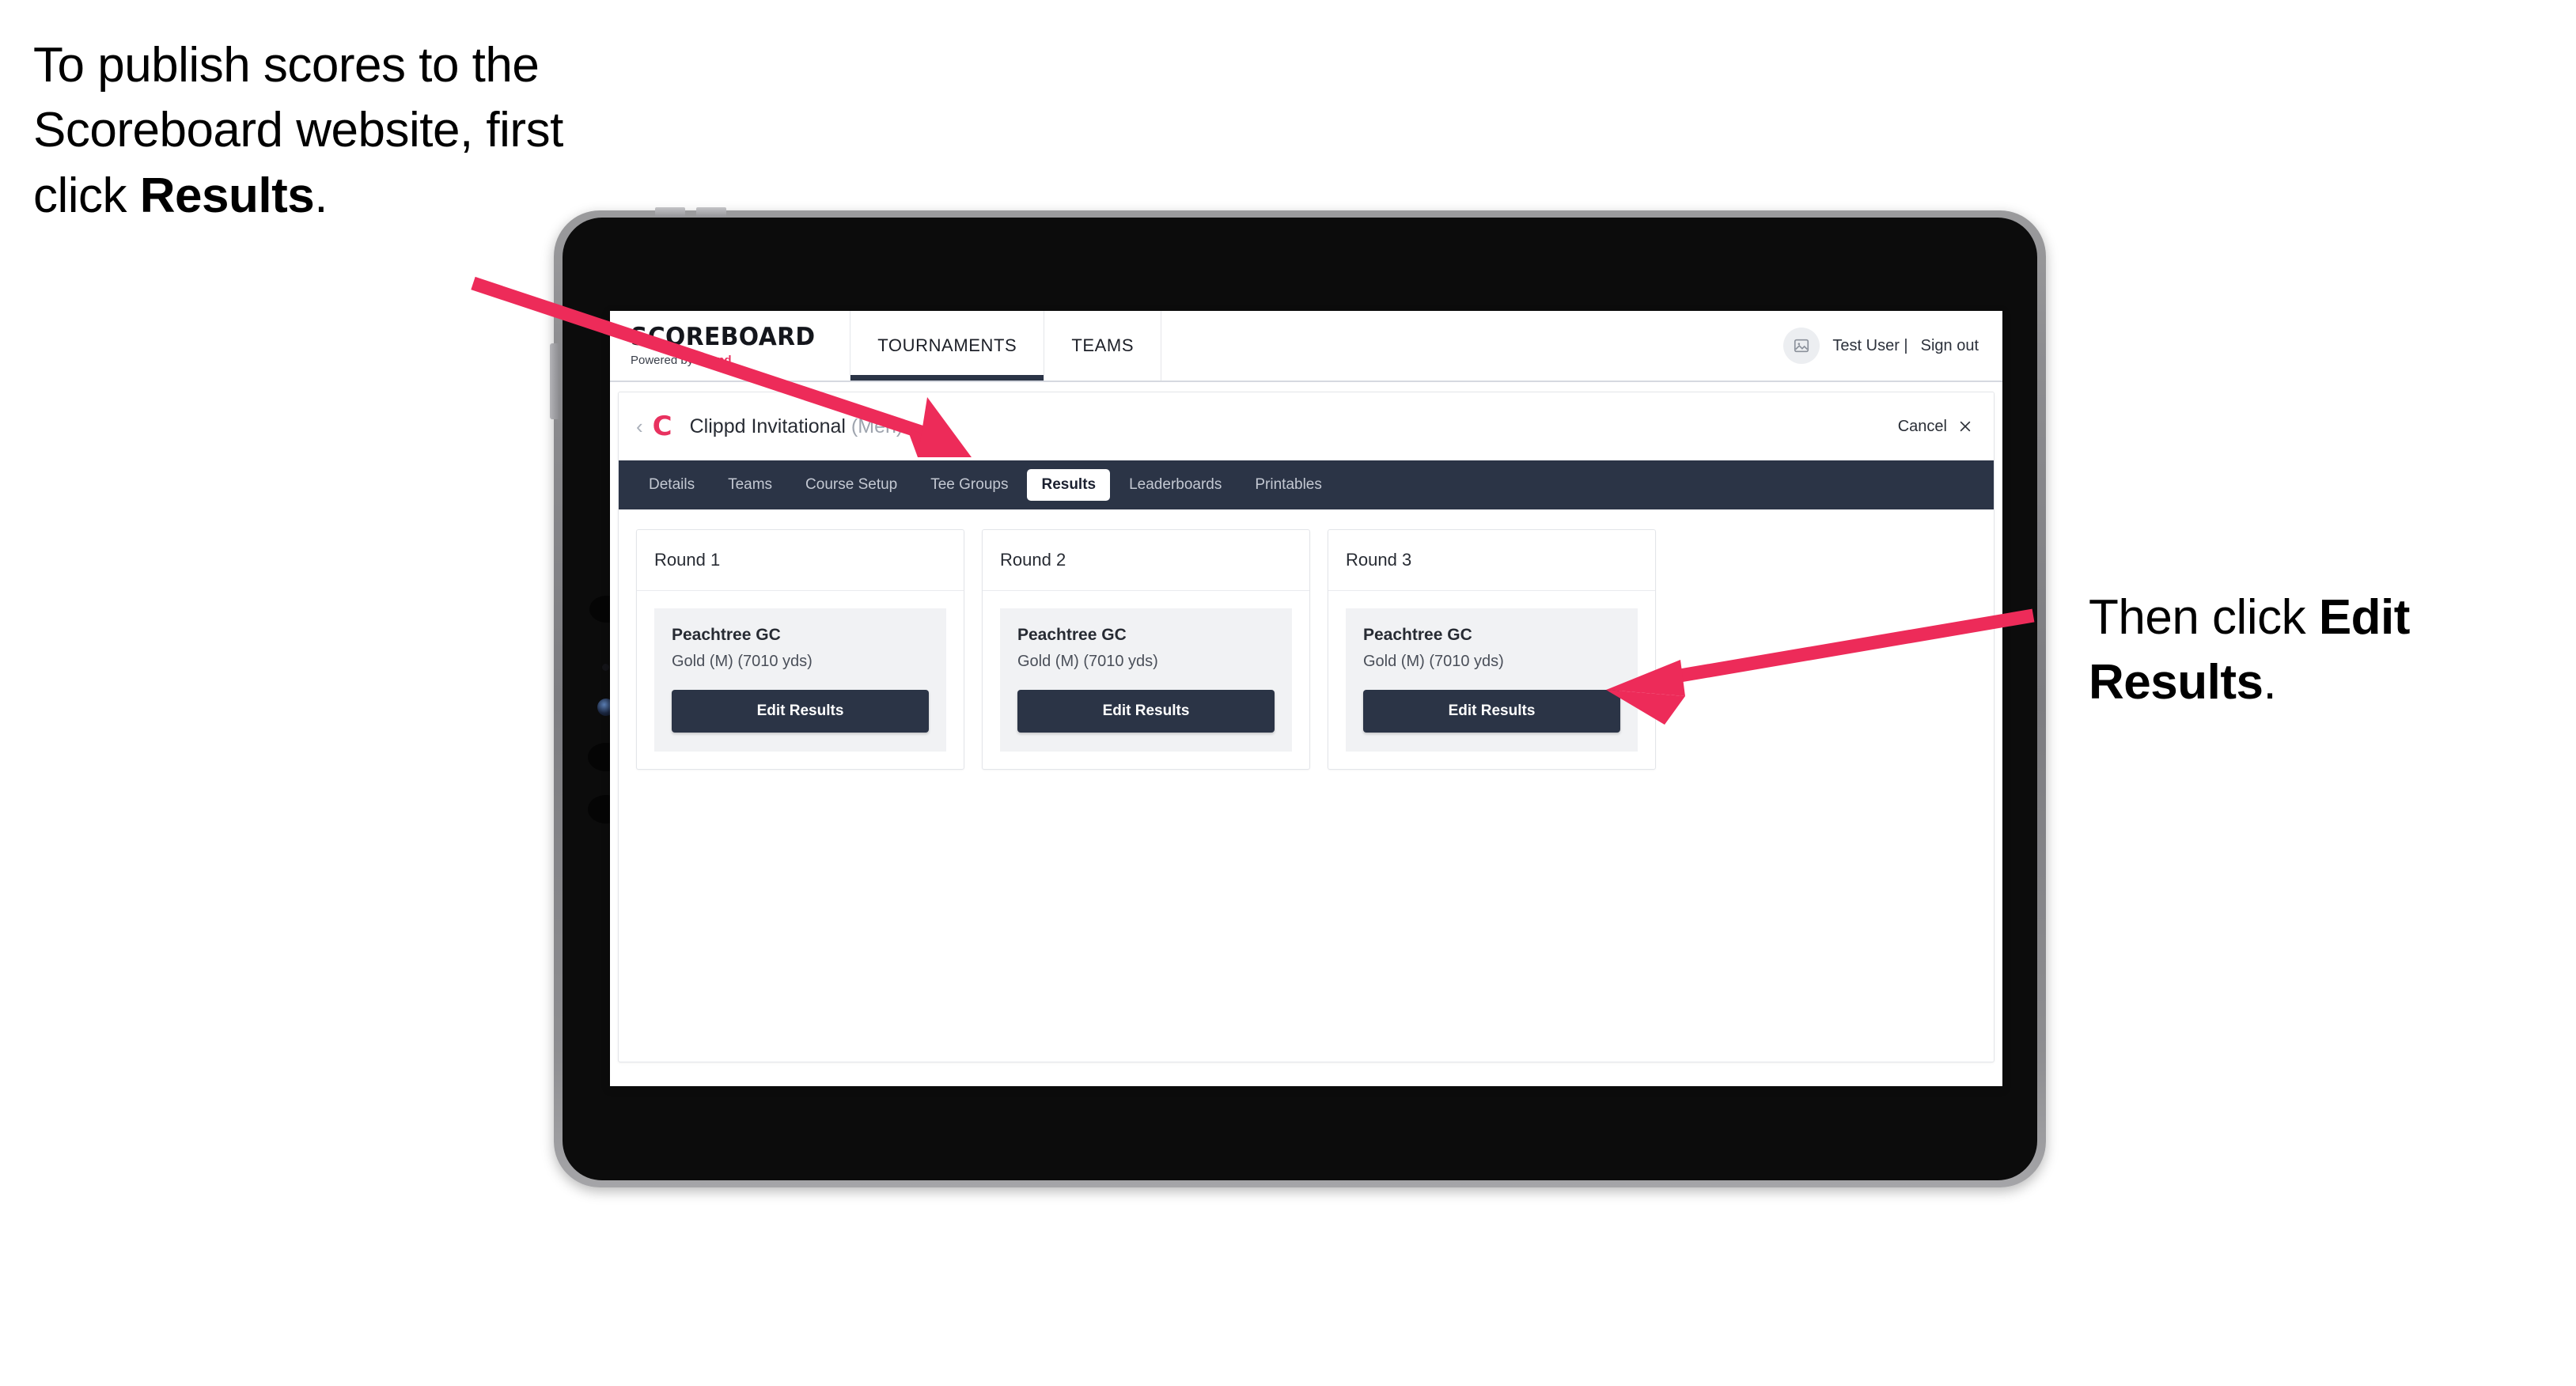 The height and width of the screenshot is (1386, 2576). I want to click on tab-tee-groups: Tee Groups, so click(969, 485).